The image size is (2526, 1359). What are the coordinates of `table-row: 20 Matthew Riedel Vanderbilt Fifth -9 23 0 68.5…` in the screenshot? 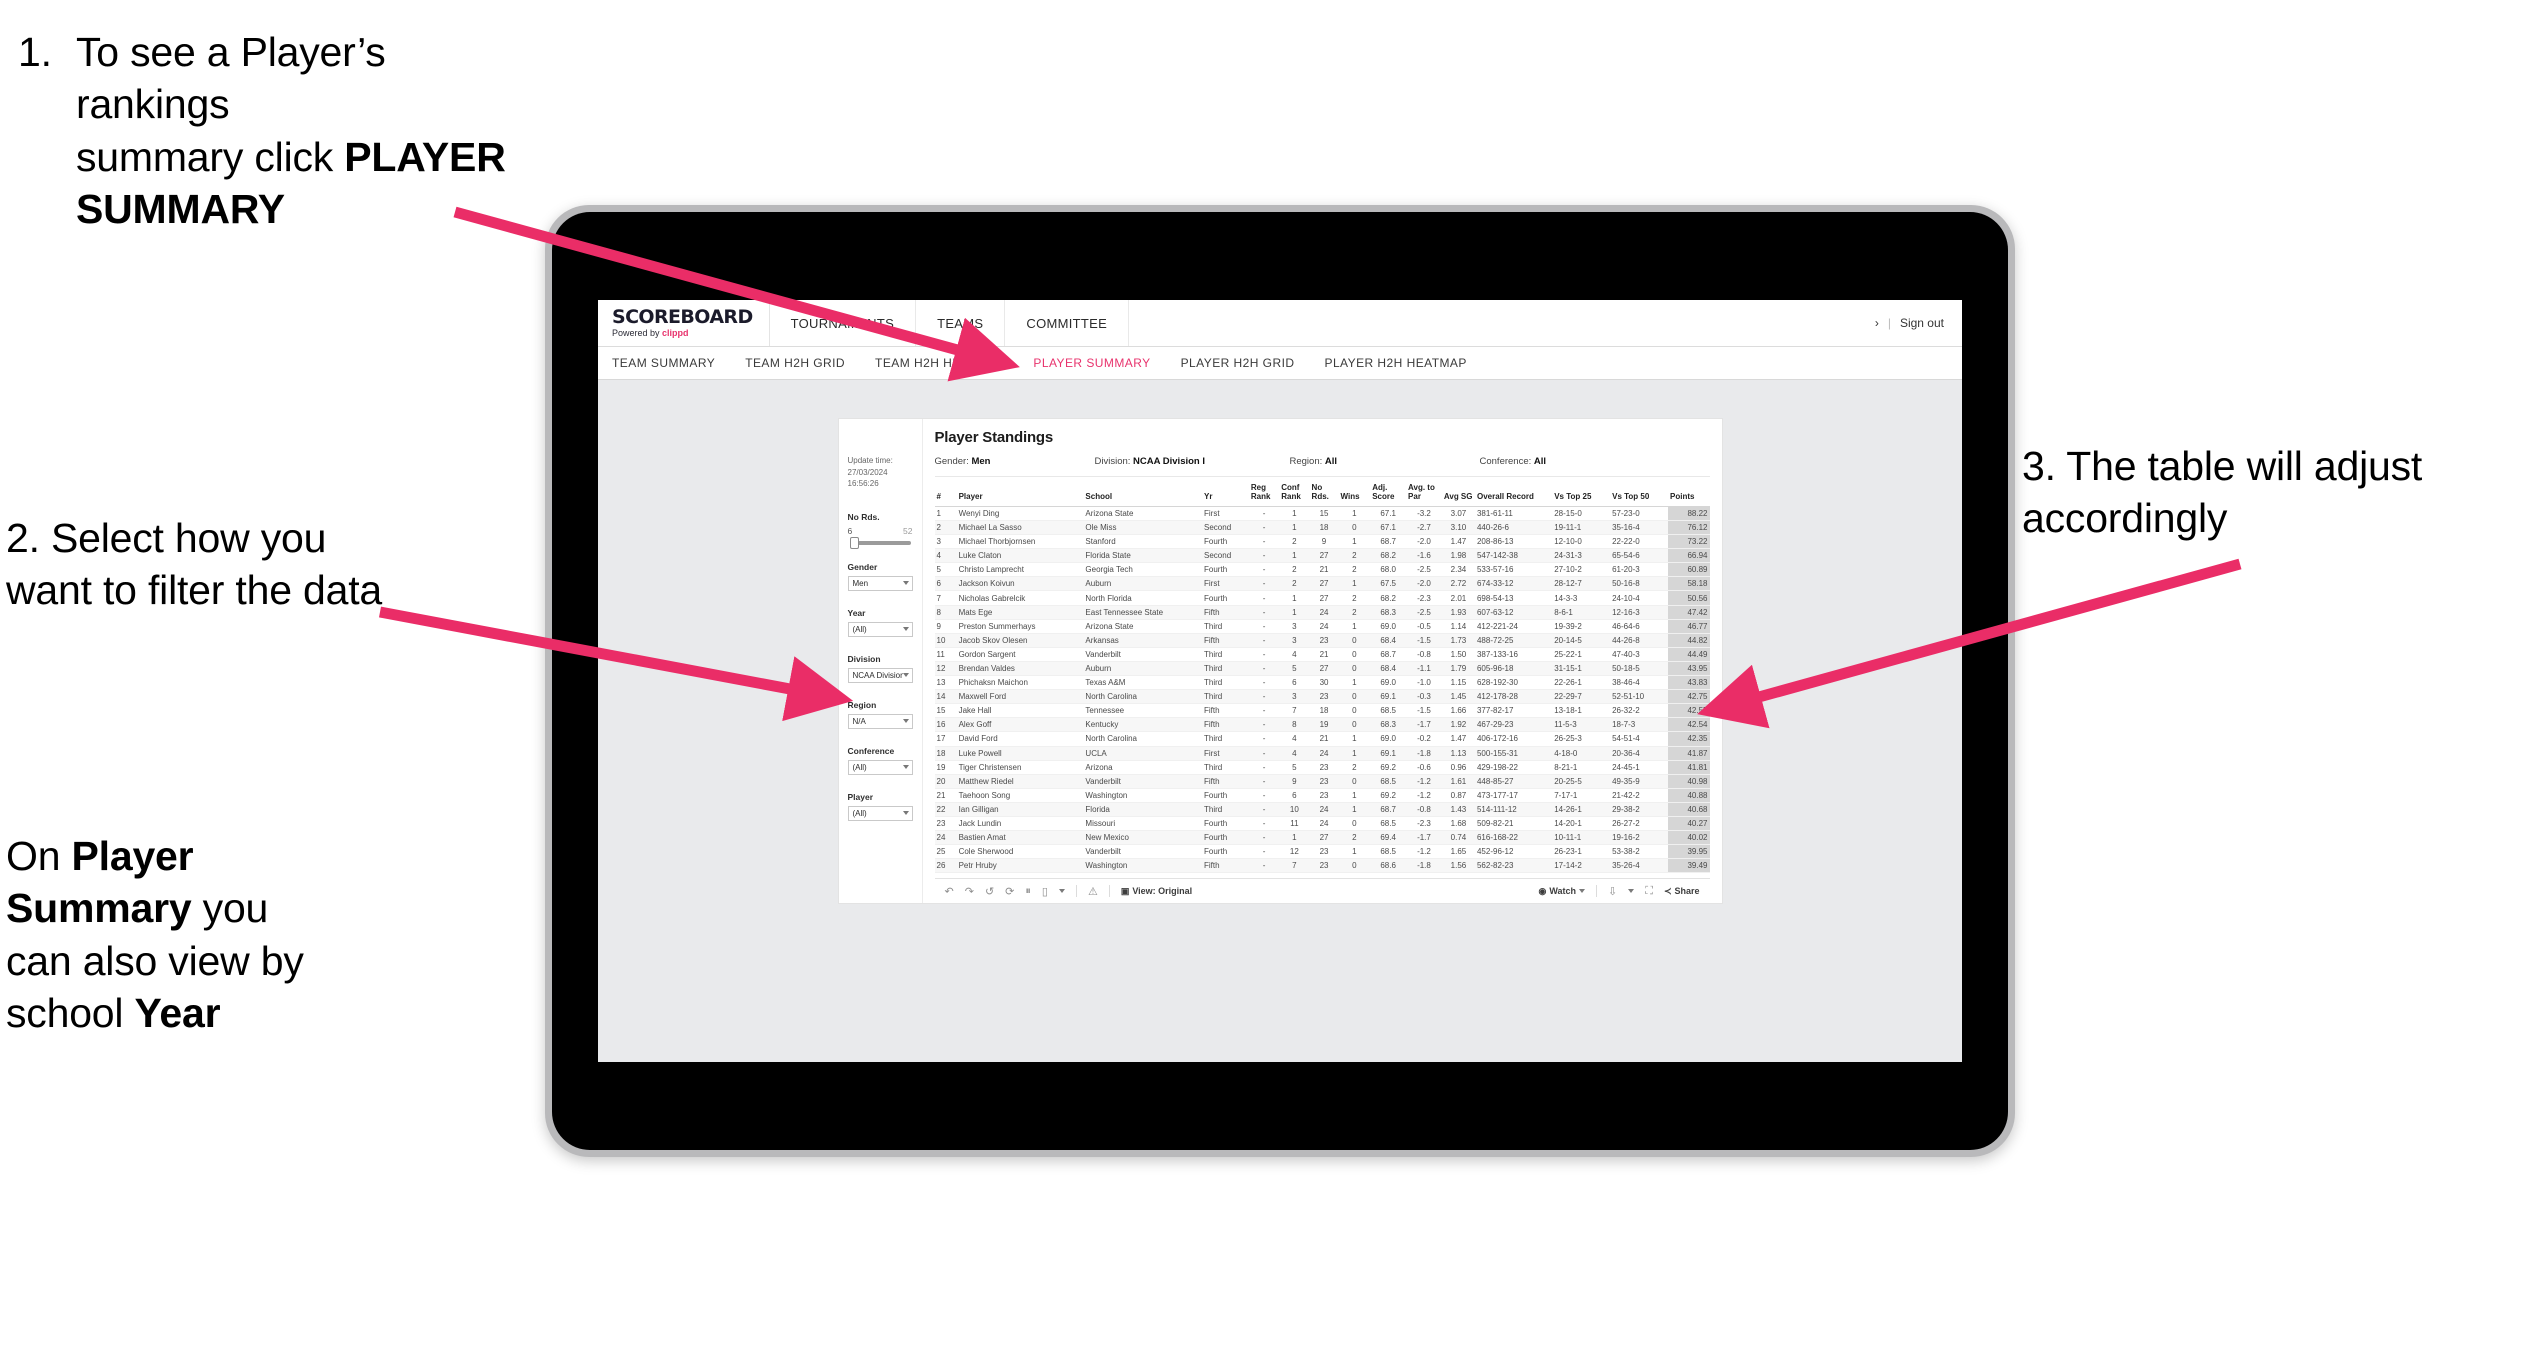 It's located at (1322, 781).